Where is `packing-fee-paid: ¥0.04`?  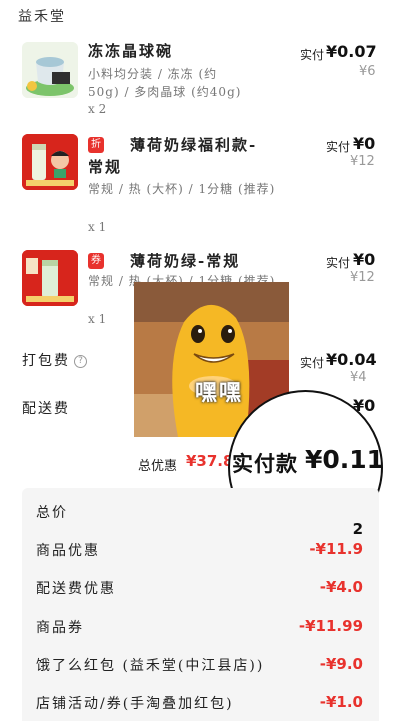 packing-fee-paid: ¥0.04 is located at coordinates (351, 359).